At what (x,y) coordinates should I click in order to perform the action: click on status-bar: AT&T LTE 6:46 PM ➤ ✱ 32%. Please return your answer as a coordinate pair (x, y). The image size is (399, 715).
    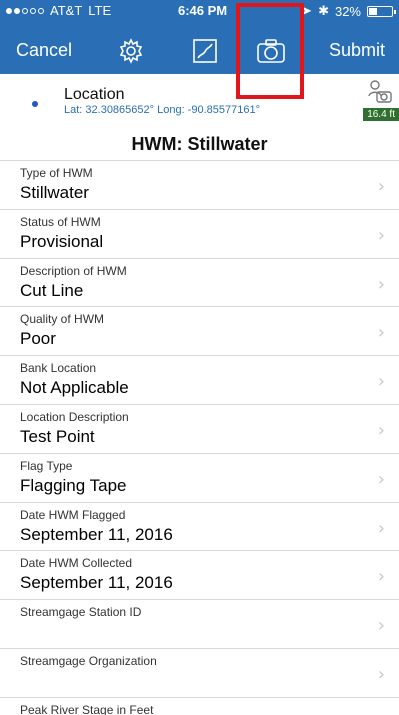
    Looking at the image, I should click on (199, 10).